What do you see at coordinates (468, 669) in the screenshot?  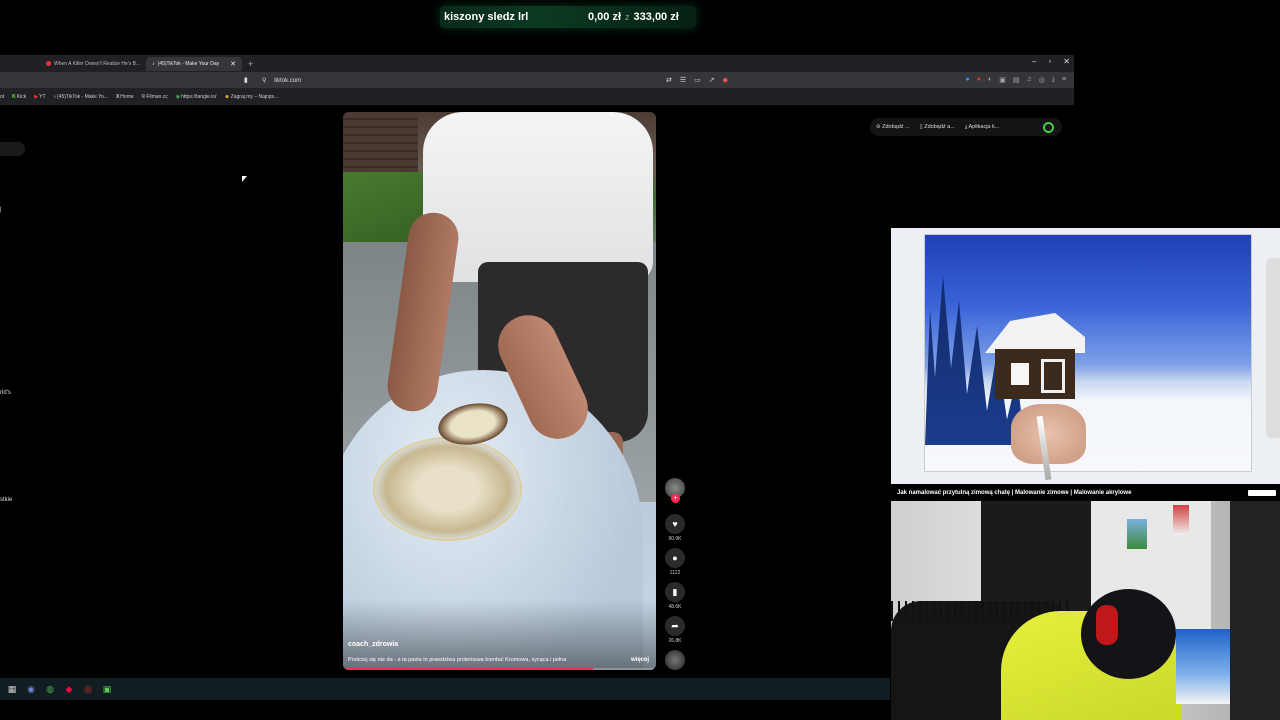 I see `video-progress-fill` at bounding box center [468, 669].